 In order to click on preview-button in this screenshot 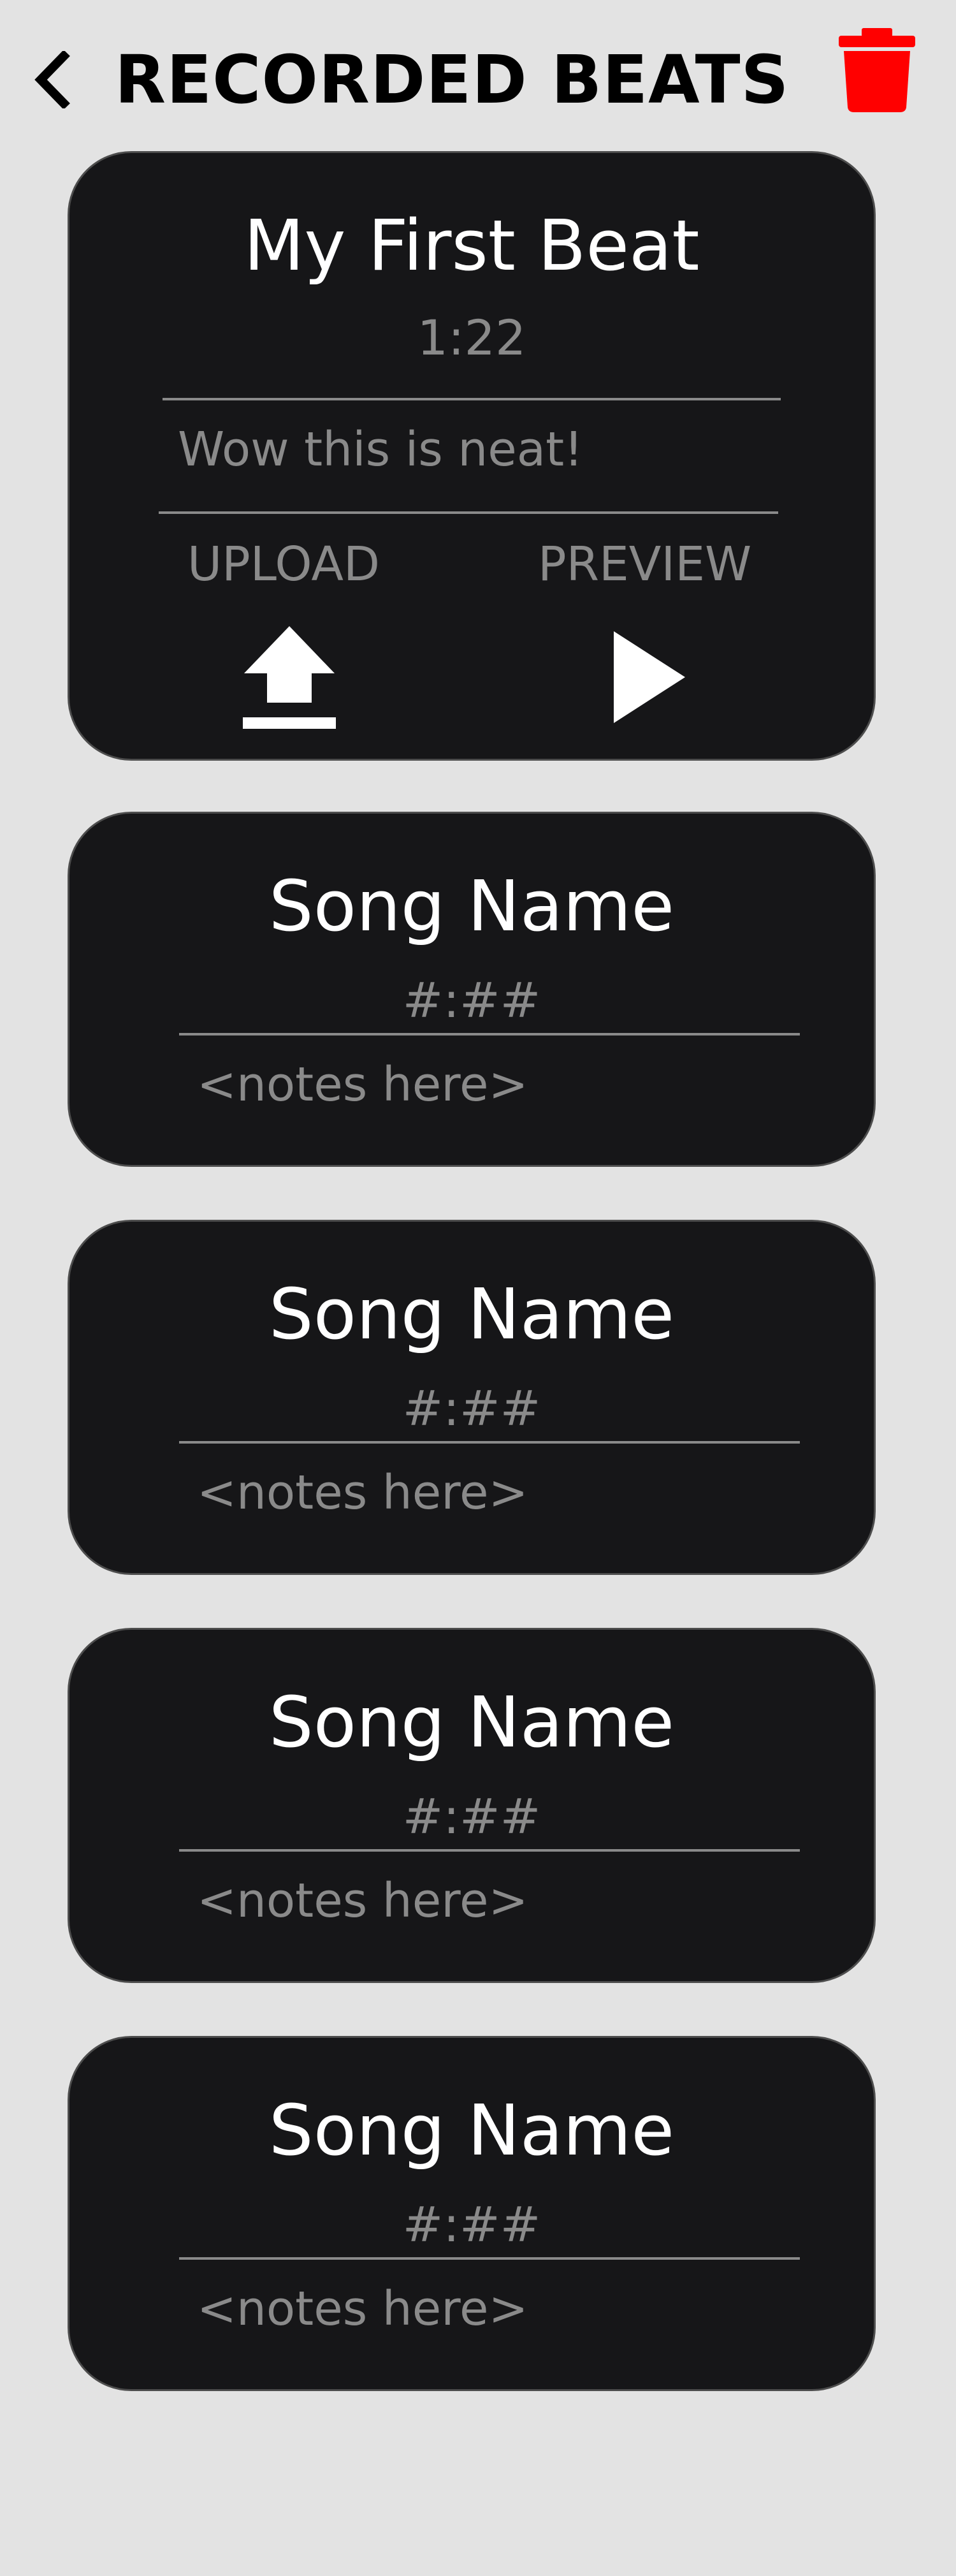, I will do `click(649, 677)`.